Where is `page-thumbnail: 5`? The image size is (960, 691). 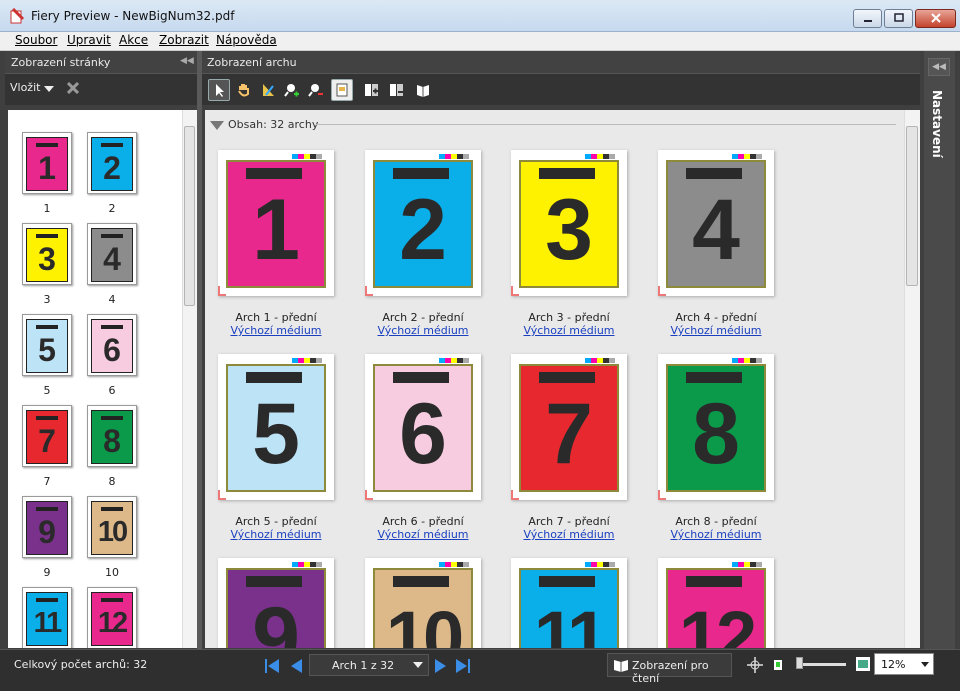
page-thumbnail: 5 is located at coordinates (47, 345).